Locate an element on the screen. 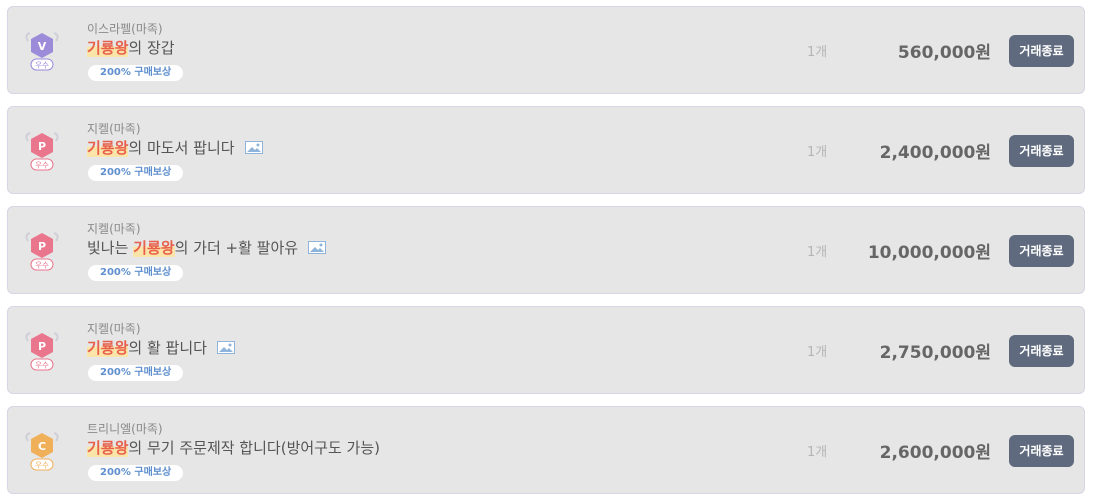  v-grade-icon: V 우수 is located at coordinates (42, 51).